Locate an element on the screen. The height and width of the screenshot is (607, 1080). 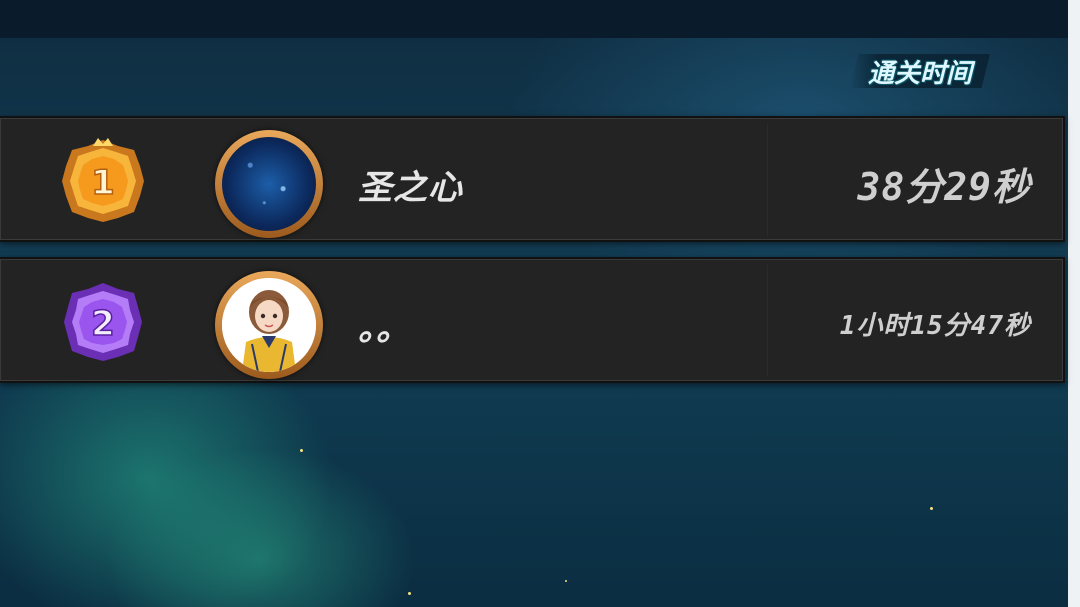
top-bar is located at coordinates (540, 19).